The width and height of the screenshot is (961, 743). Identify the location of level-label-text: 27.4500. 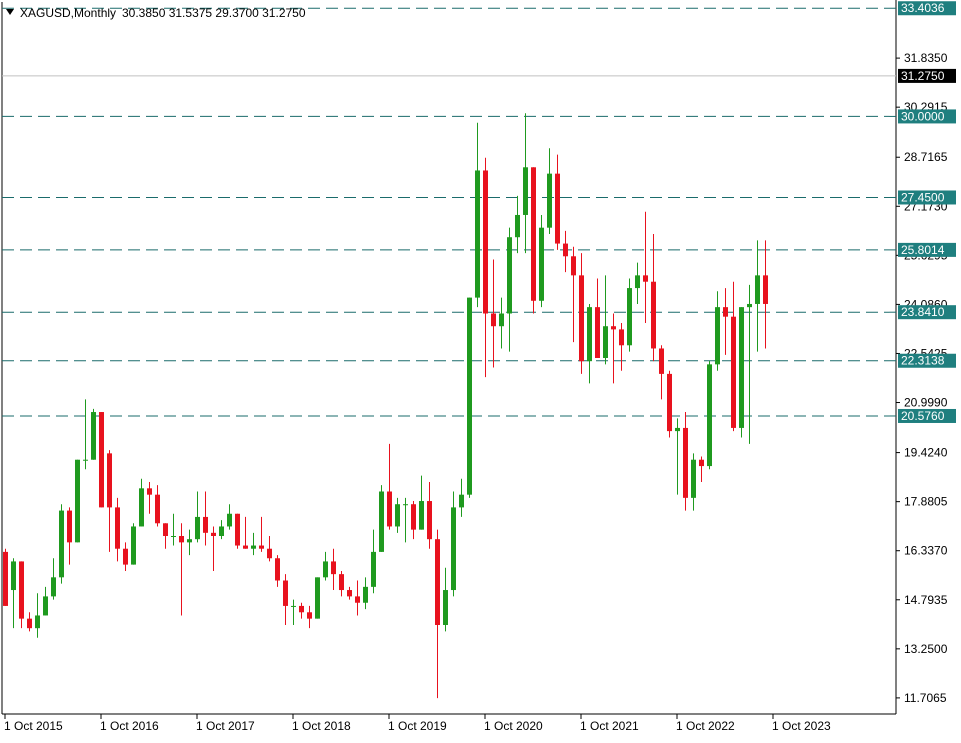
(923, 197).